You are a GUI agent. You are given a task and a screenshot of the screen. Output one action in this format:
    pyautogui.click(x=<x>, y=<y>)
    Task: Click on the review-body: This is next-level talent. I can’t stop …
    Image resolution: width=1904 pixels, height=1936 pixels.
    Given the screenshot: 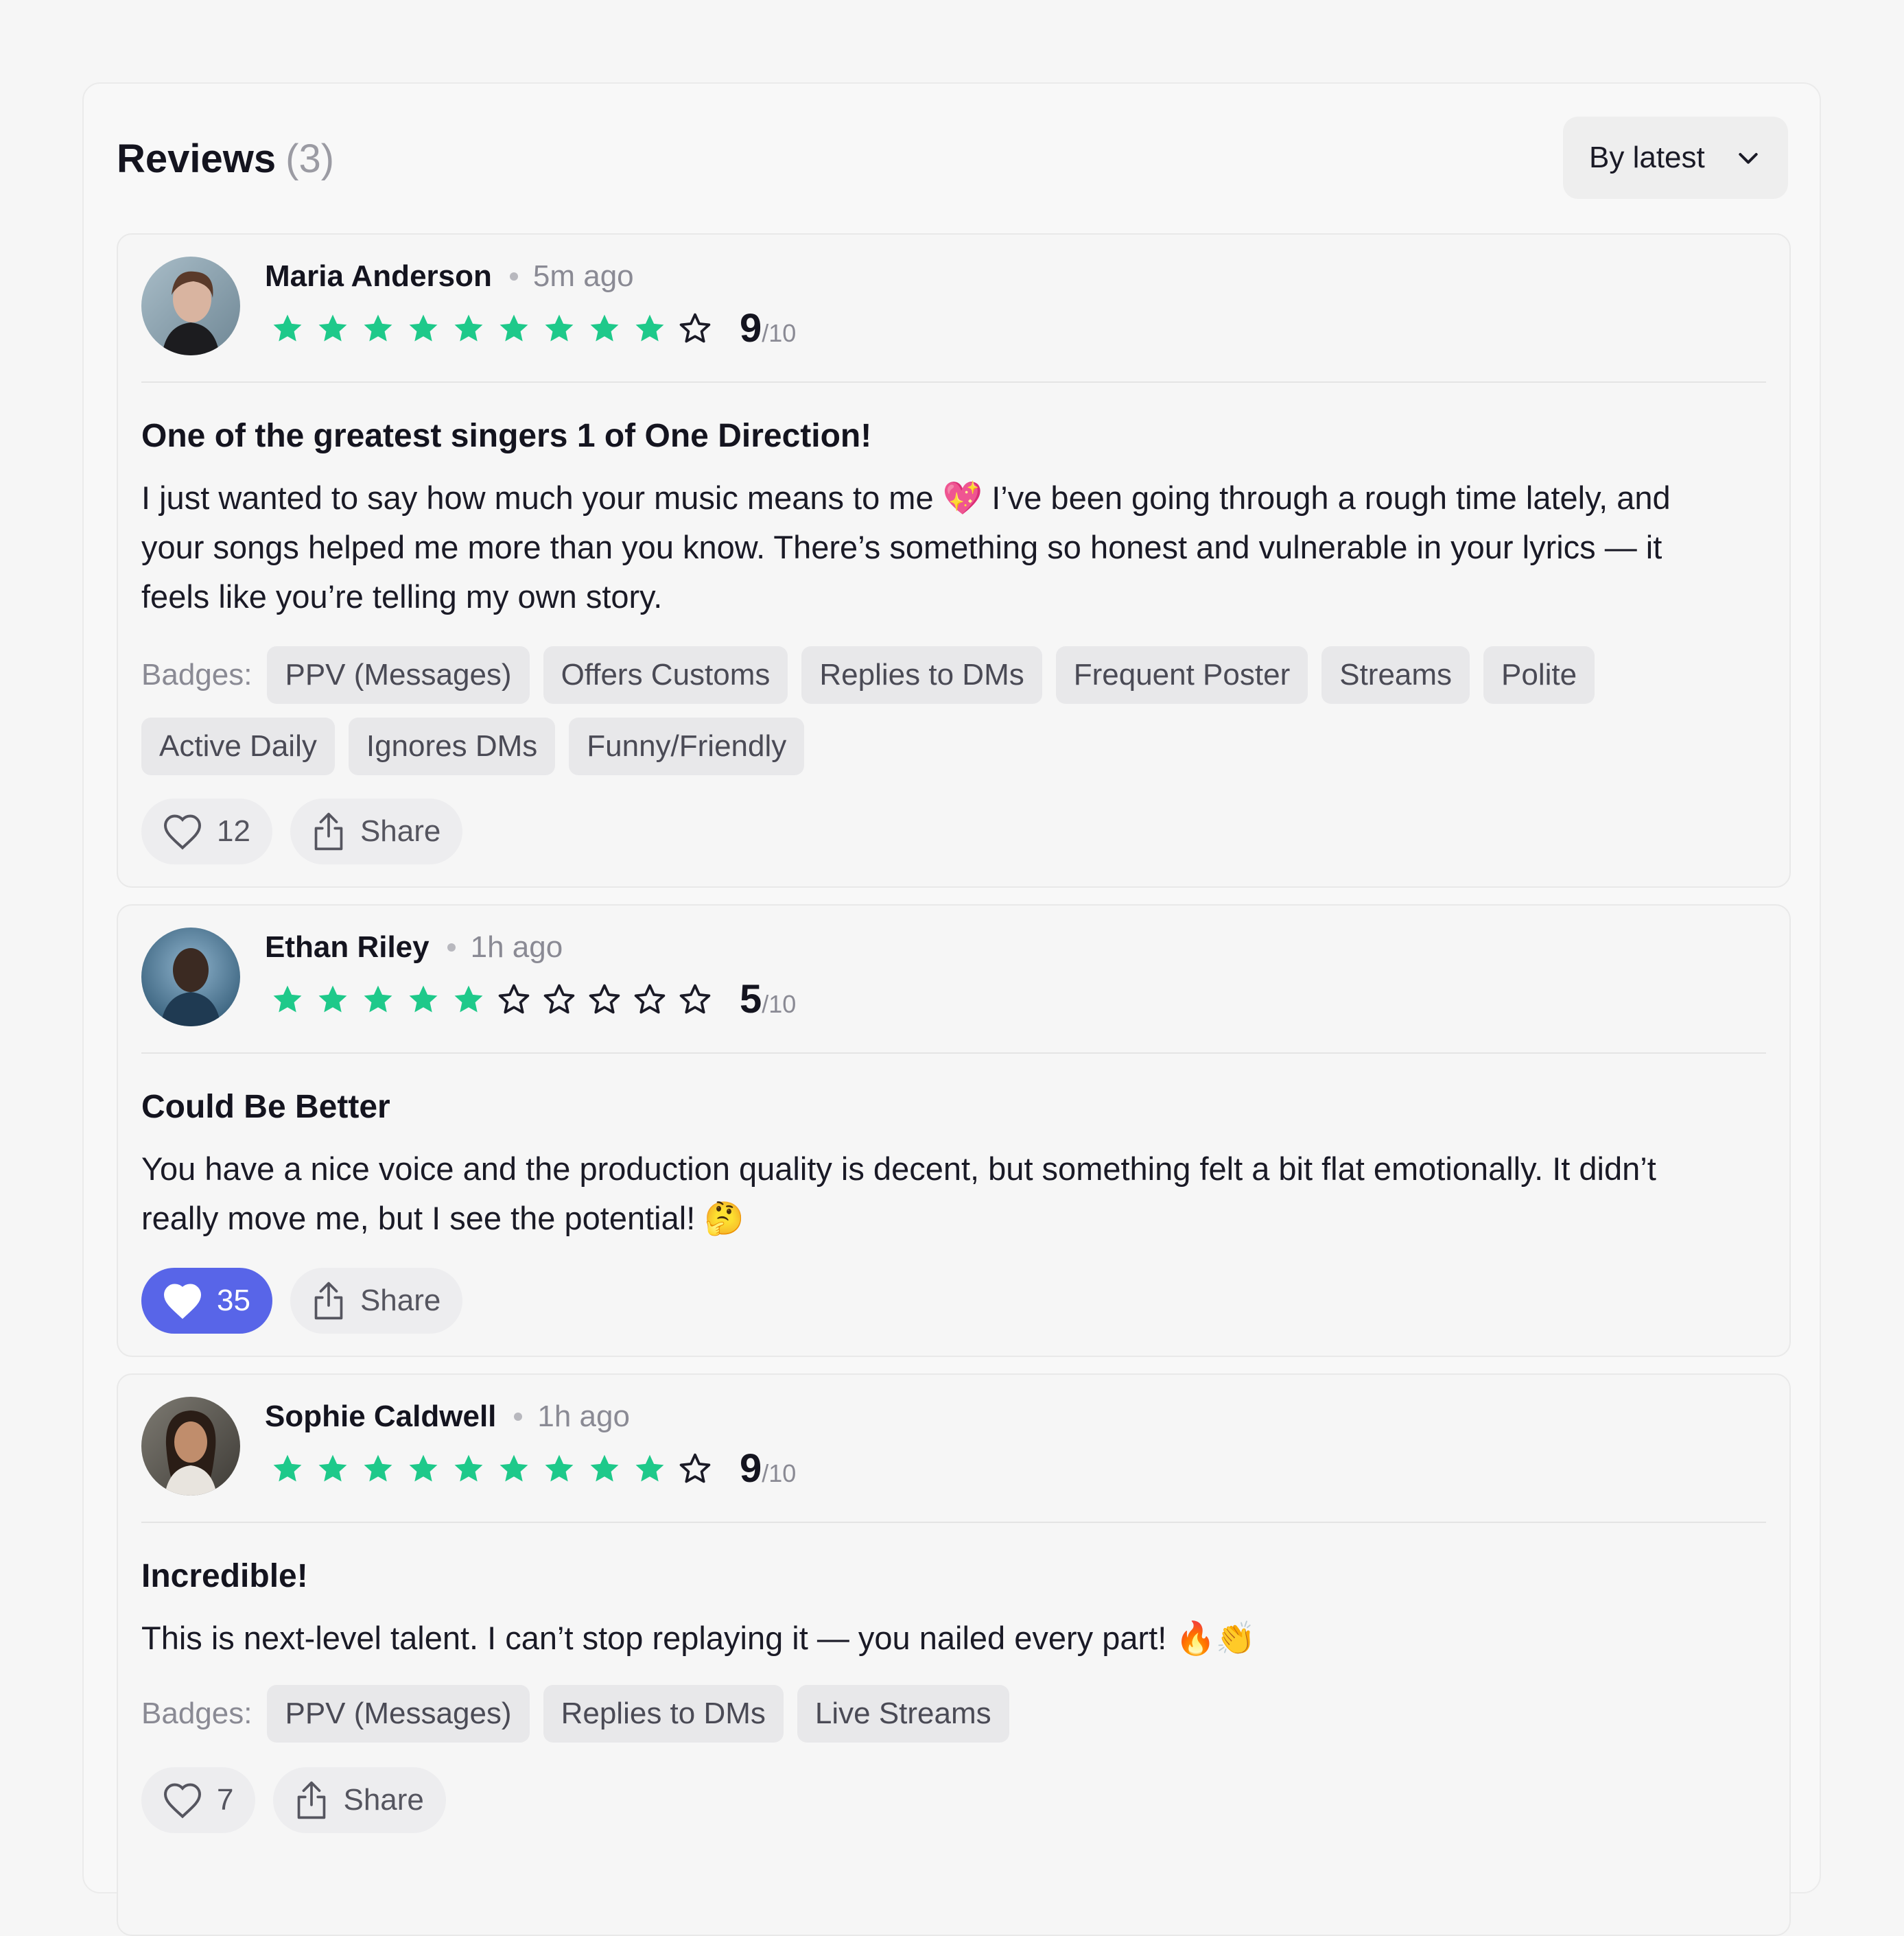 What is the action you would take?
    pyautogui.click(x=698, y=1638)
    